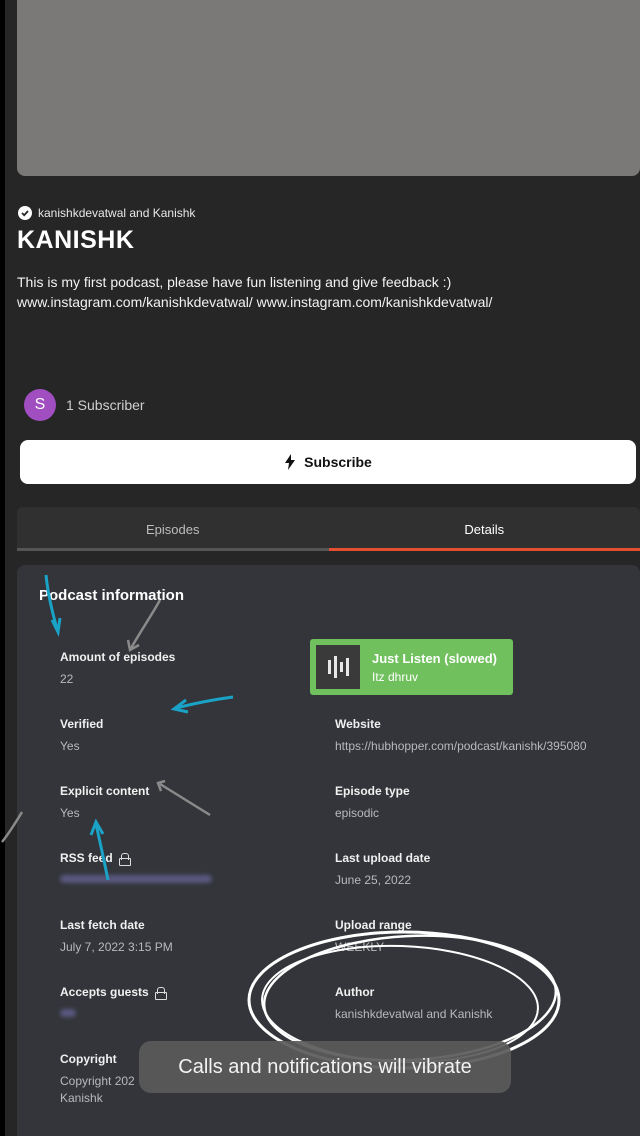 The image size is (640, 1136). What do you see at coordinates (357, 813) in the screenshot?
I see `episode-type-value: episodic` at bounding box center [357, 813].